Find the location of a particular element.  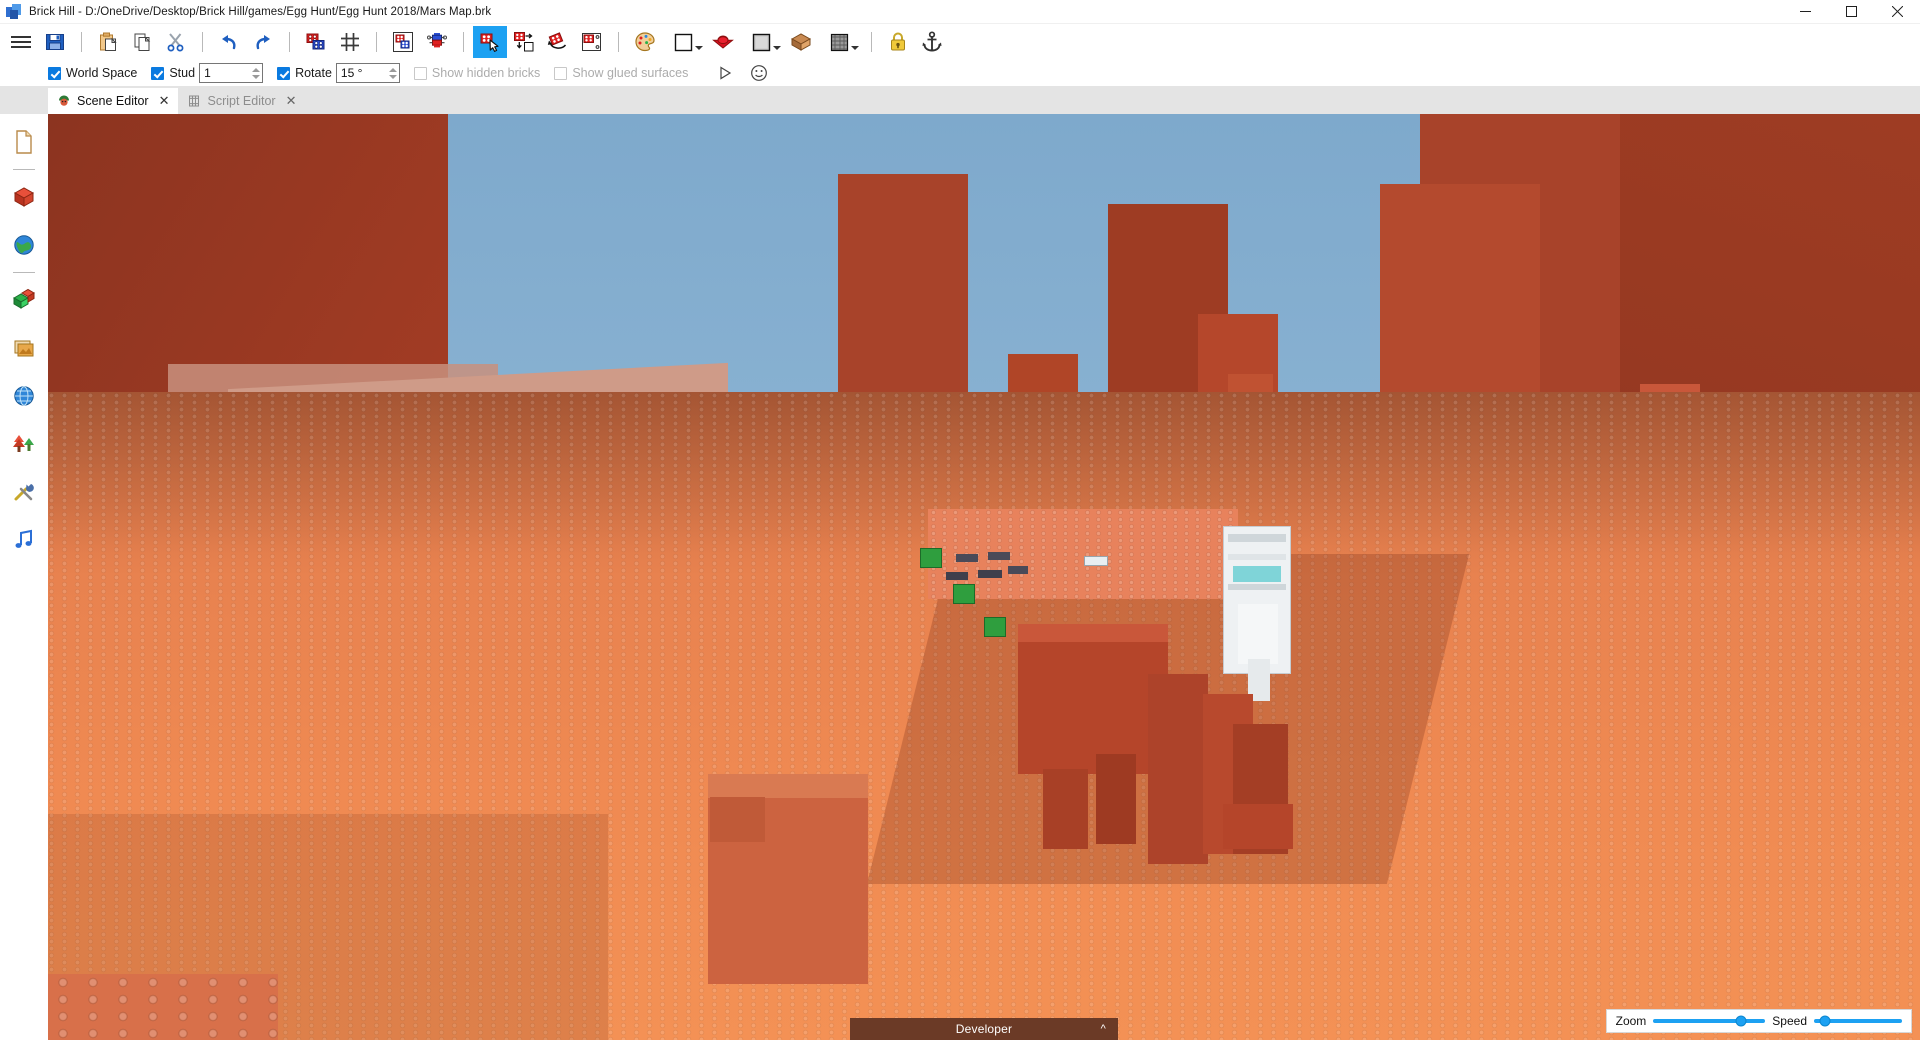

anchor-icon is located at coordinates (932, 41).